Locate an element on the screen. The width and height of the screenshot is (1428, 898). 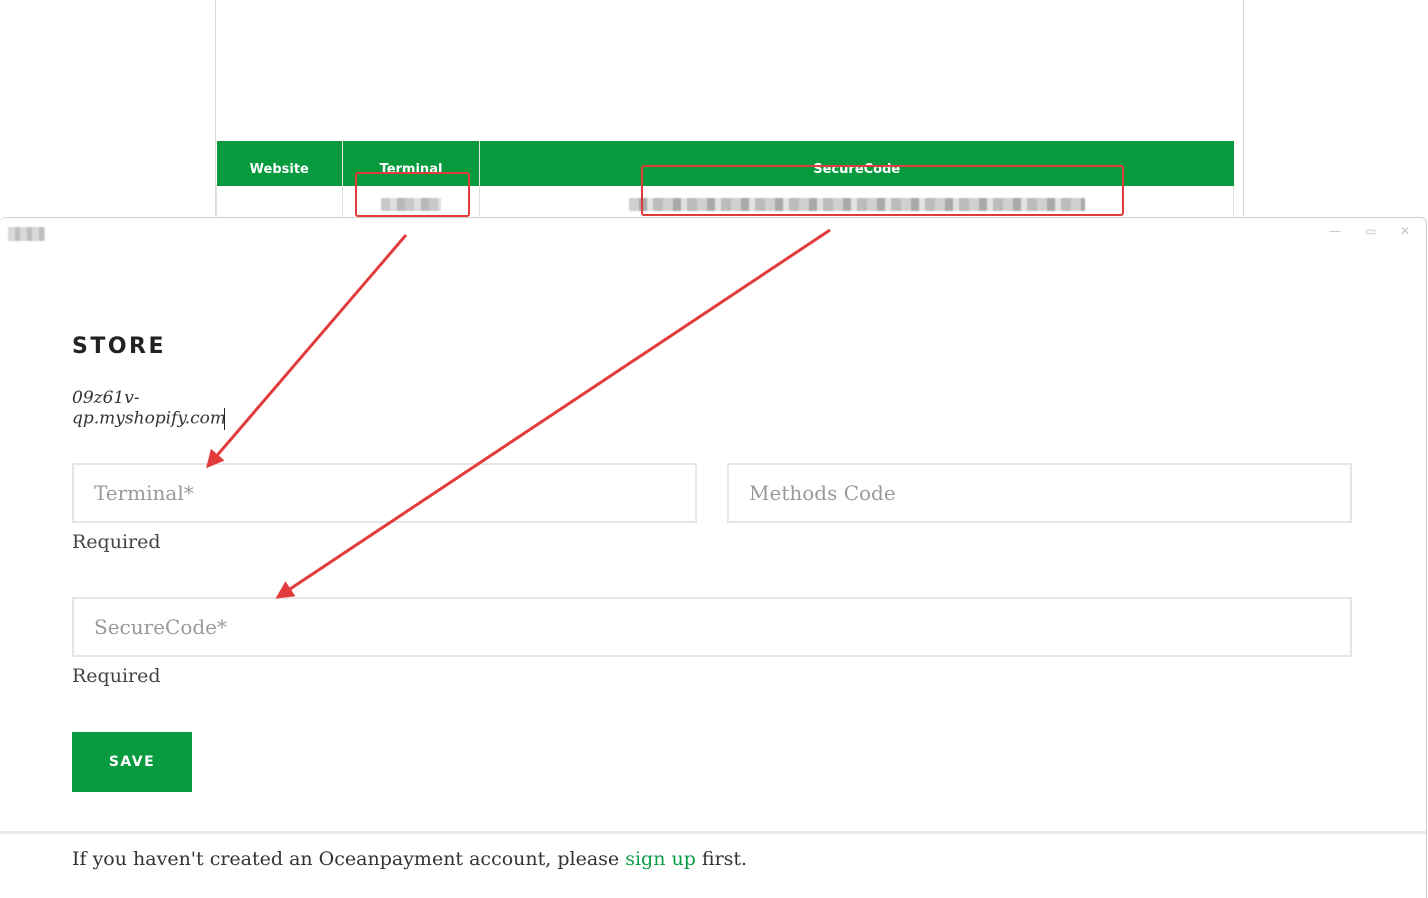
footer-divider is located at coordinates (713, 832).